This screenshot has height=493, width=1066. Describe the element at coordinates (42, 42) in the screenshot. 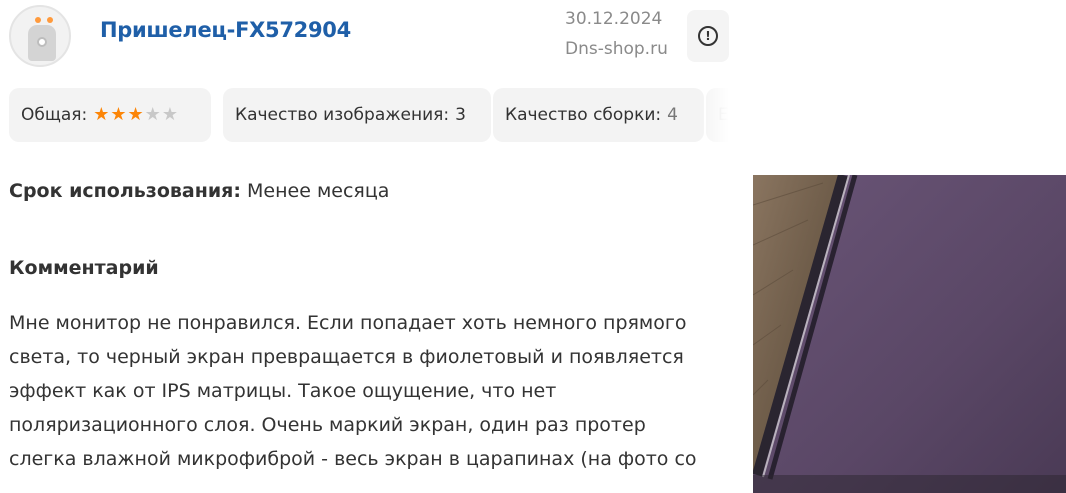

I see `avatar-eye` at that location.